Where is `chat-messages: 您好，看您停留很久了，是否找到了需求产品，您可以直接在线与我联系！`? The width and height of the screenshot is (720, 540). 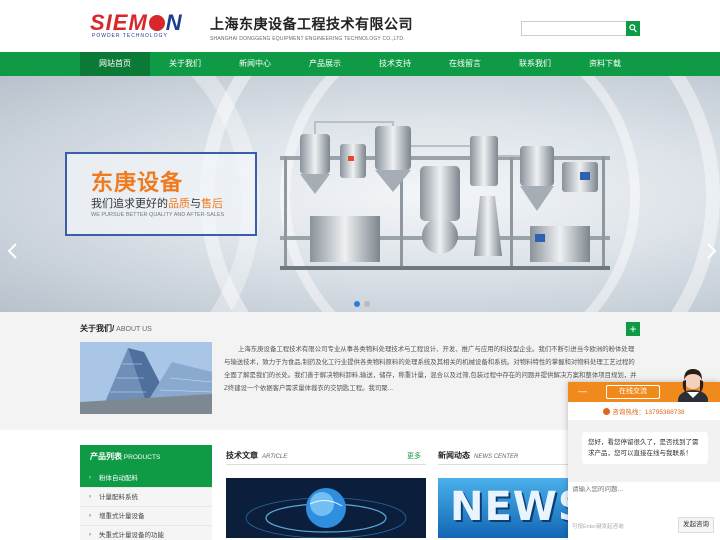
chat-messages: 您好，看您停留很久了，是否找到了需求产品，您可以直接在线与我联系！ is located at coordinates (644, 451).